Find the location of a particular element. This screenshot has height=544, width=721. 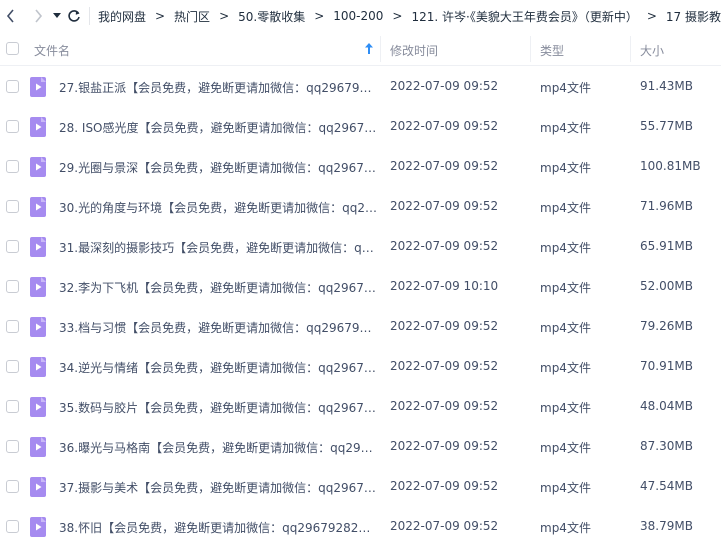

file-list-header: 文件名 修改时间 类型 大小 is located at coordinates (360, 49).